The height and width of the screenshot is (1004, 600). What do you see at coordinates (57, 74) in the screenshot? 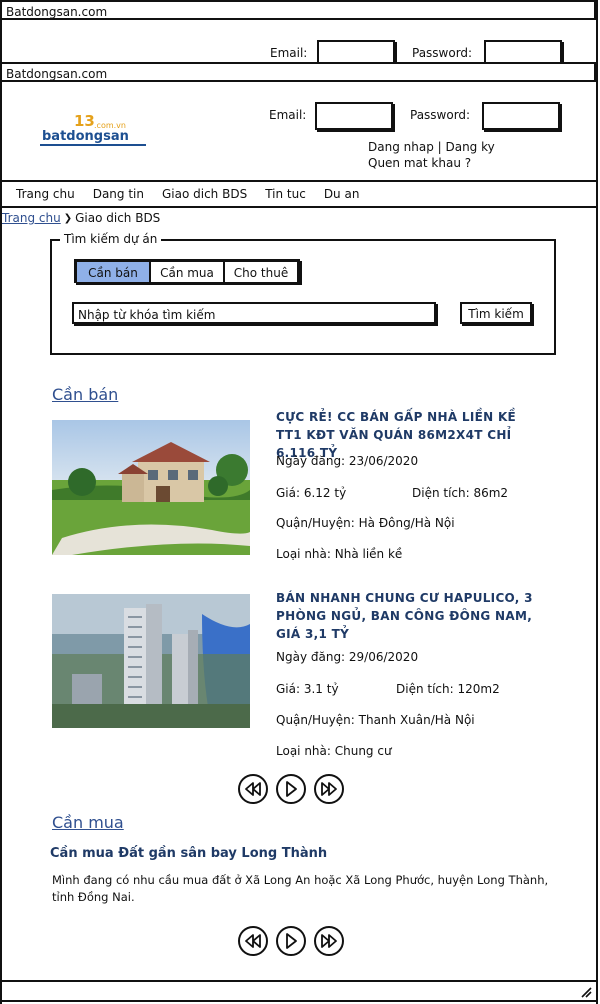
I see `window-title: Batdongsan.com` at bounding box center [57, 74].